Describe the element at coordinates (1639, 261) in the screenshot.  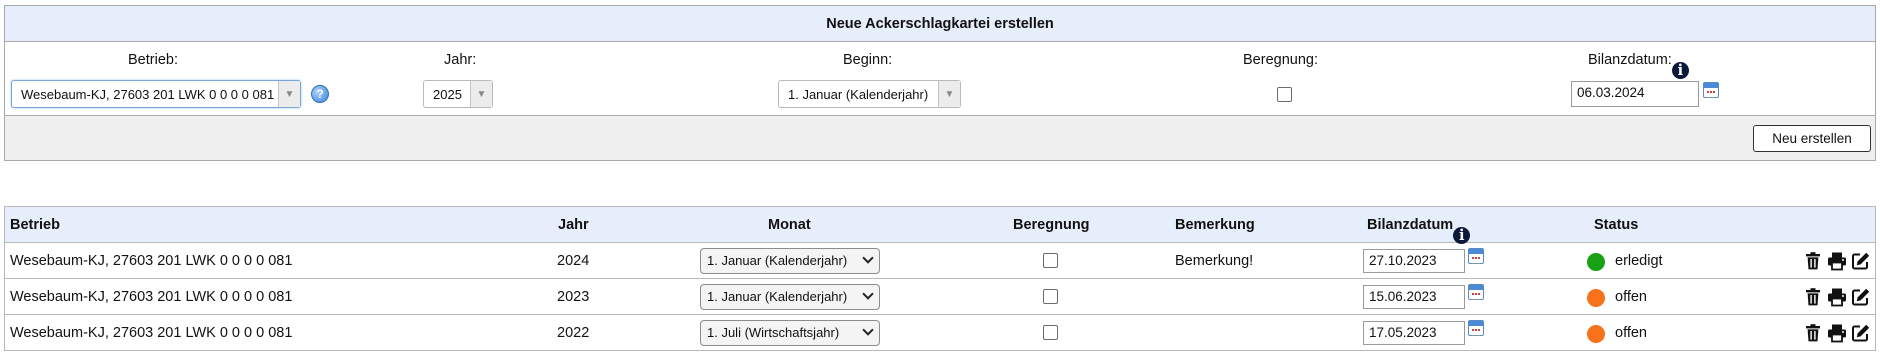
I see `cell-status: erledigt` at that location.